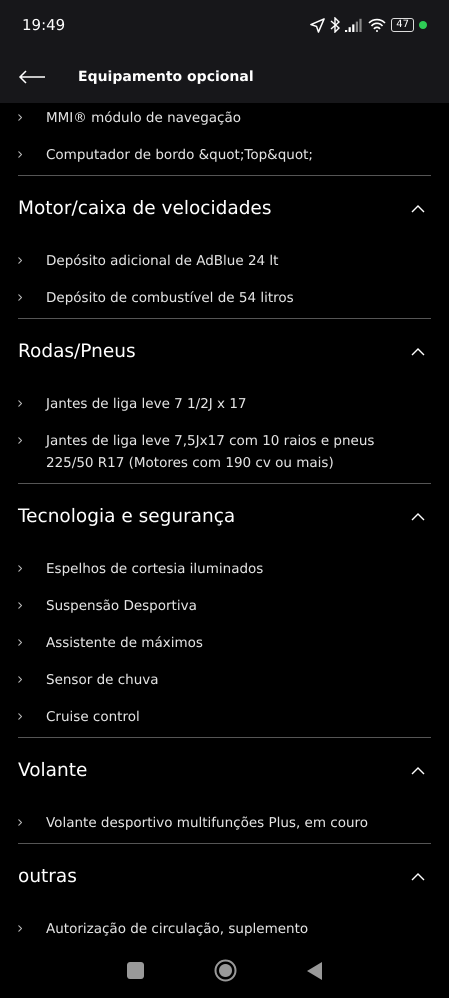  What do you see at coordinates (335, 25) in the screenshot?
I see `bluetooth-icon` at bounding box center [335, 25].